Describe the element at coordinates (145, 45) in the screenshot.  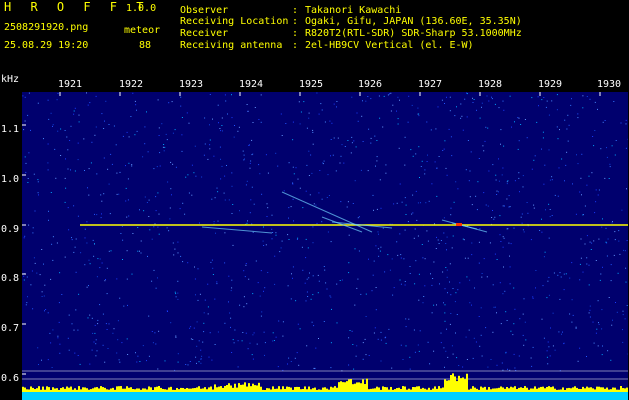
I see `meteor-count: 88` at that location.